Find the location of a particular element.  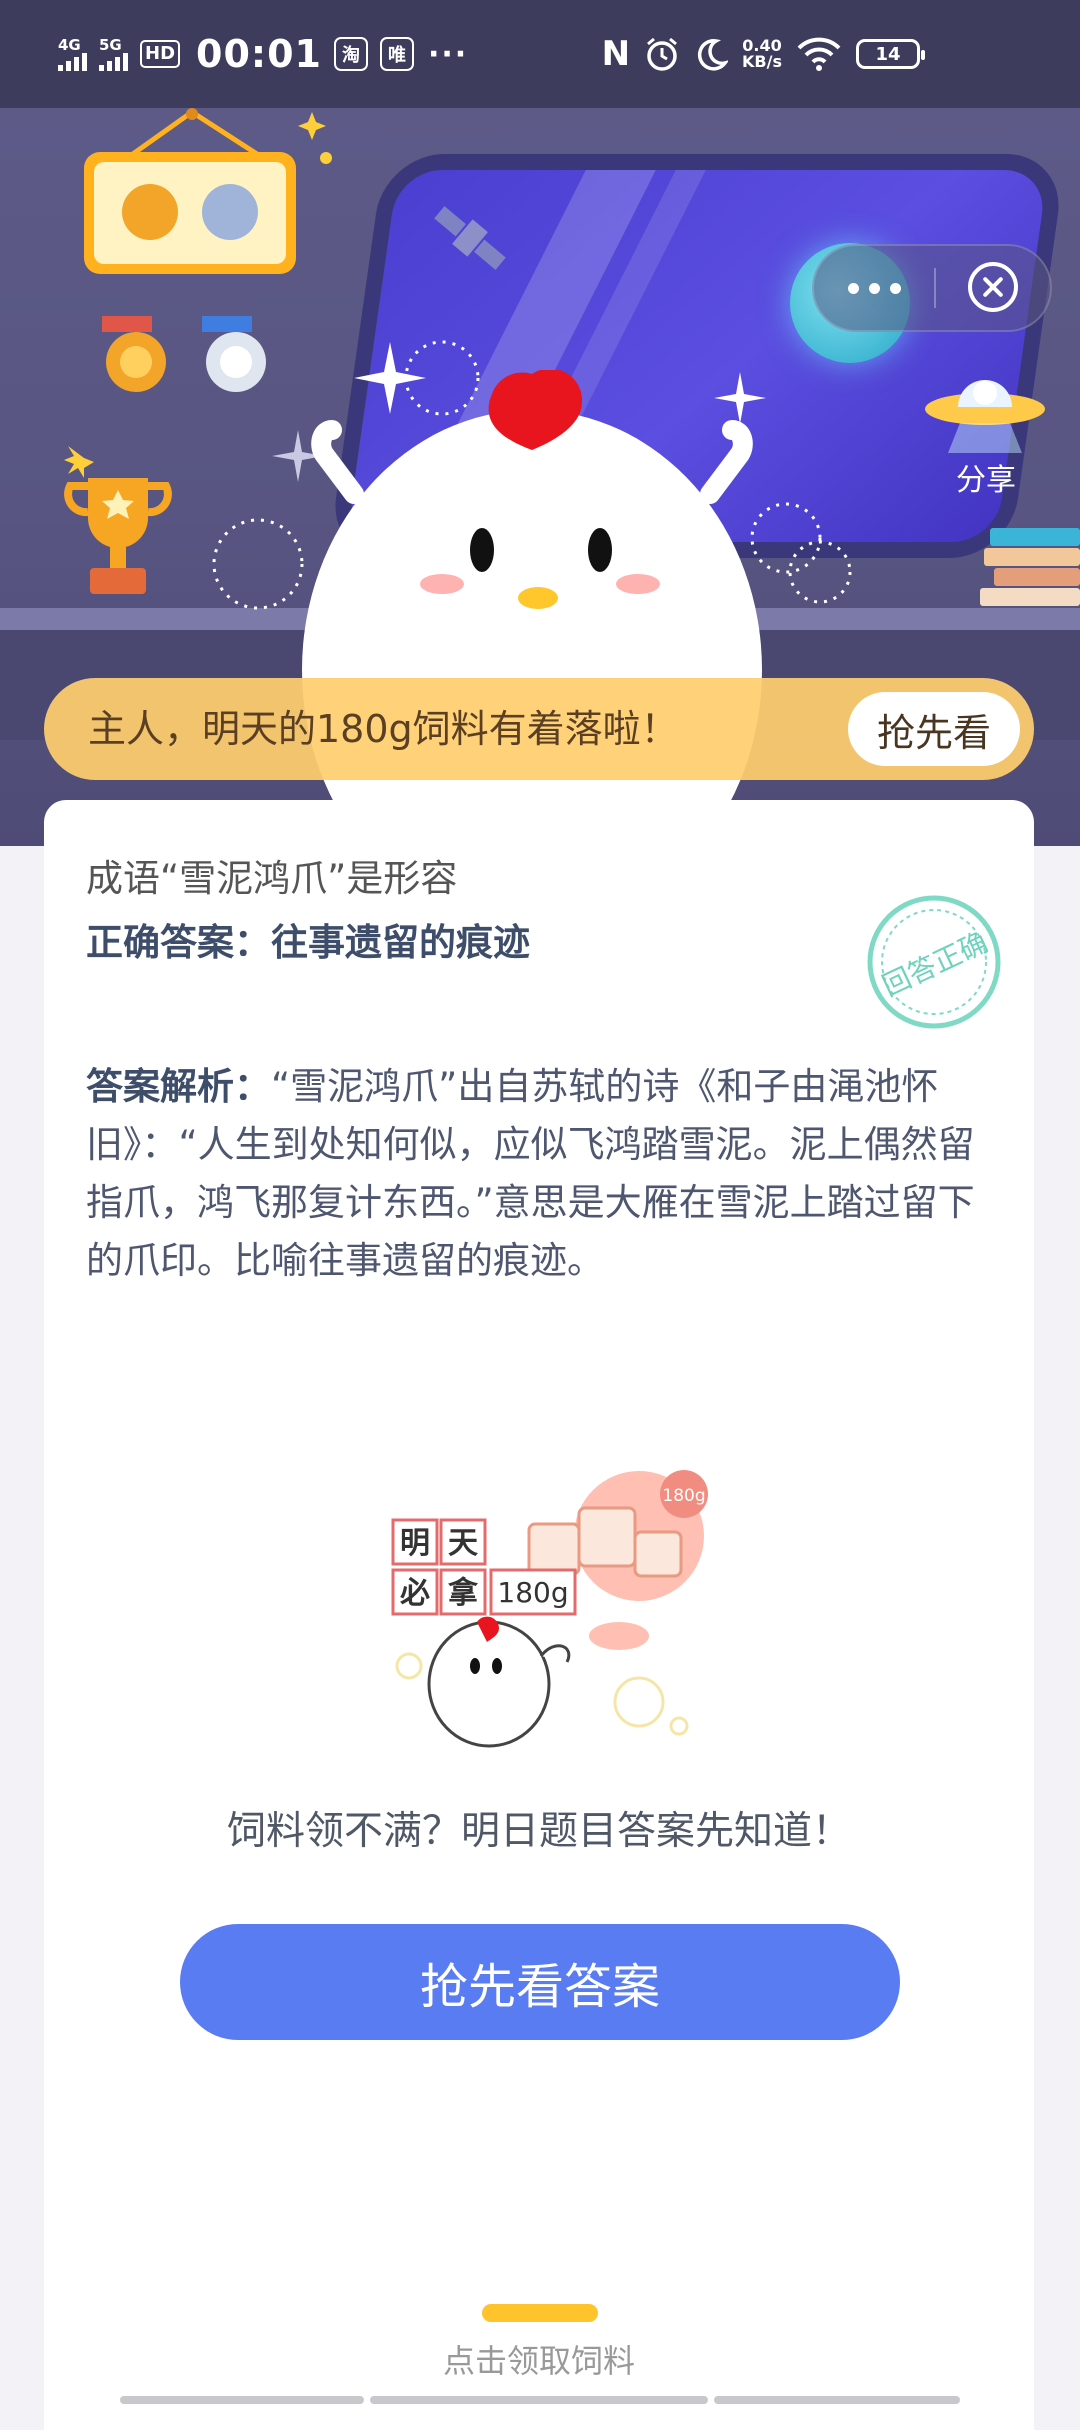

battery-icon: 14 is located at coordinates (890, 54).